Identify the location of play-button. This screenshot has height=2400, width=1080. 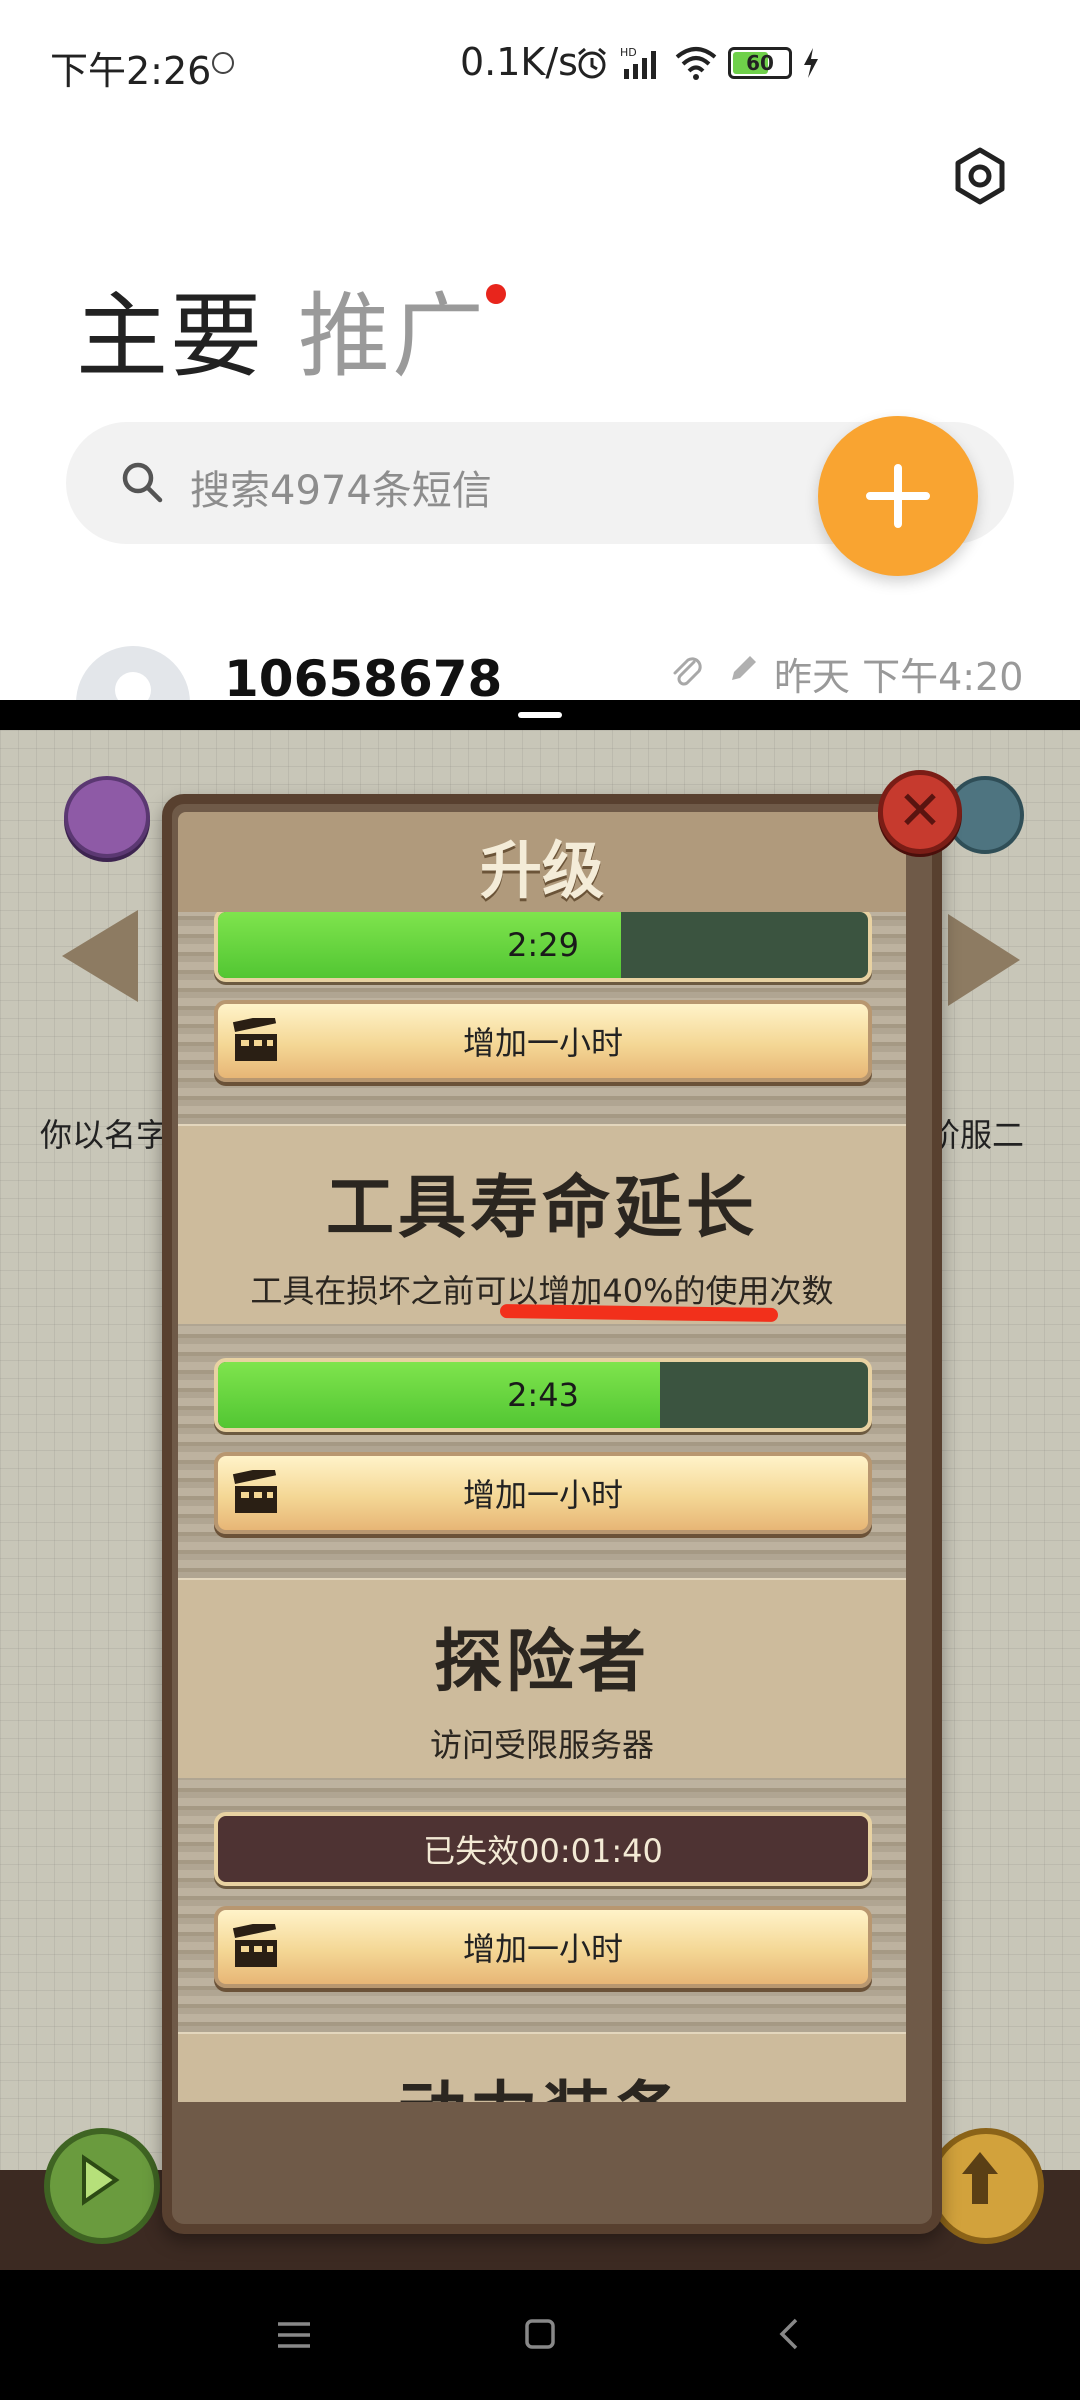
(102, 2186).